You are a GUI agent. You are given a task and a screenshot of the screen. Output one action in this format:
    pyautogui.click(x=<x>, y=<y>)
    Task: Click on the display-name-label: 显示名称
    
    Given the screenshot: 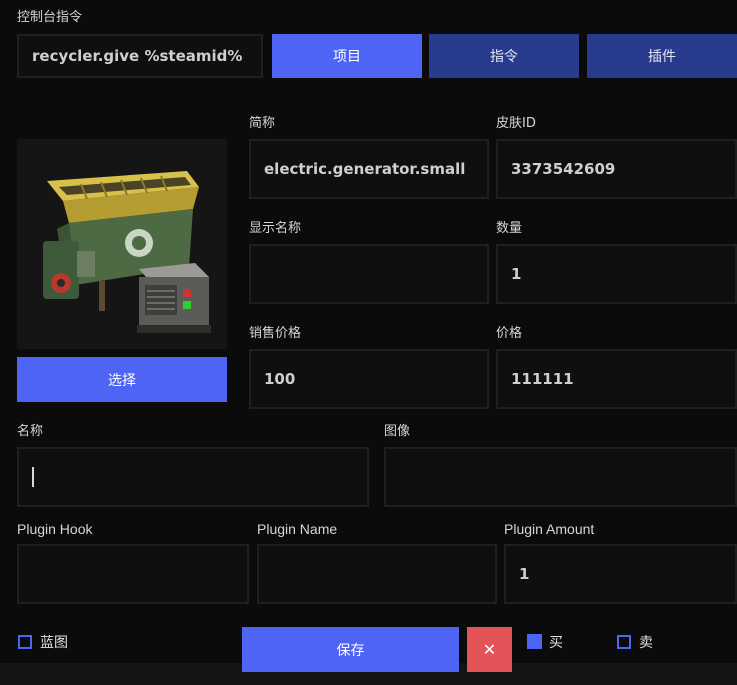 What is the action you would take?
    pyautogui.click(x=275, y=228)
    